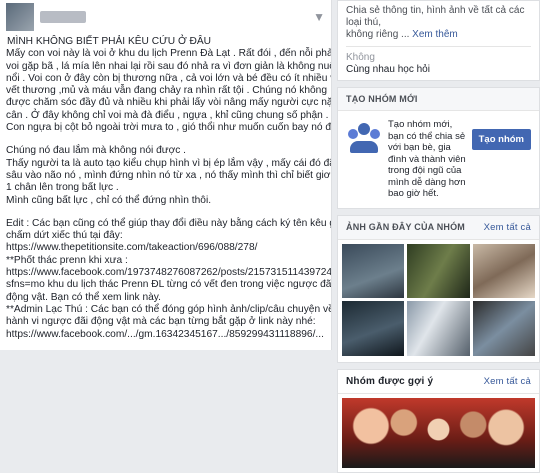 The width and height of the screenshot is (540, 473). Describe the element at coordinates (501, 139) in the screenshot. I see `create-group-button: Tạo nhóm` at that location.